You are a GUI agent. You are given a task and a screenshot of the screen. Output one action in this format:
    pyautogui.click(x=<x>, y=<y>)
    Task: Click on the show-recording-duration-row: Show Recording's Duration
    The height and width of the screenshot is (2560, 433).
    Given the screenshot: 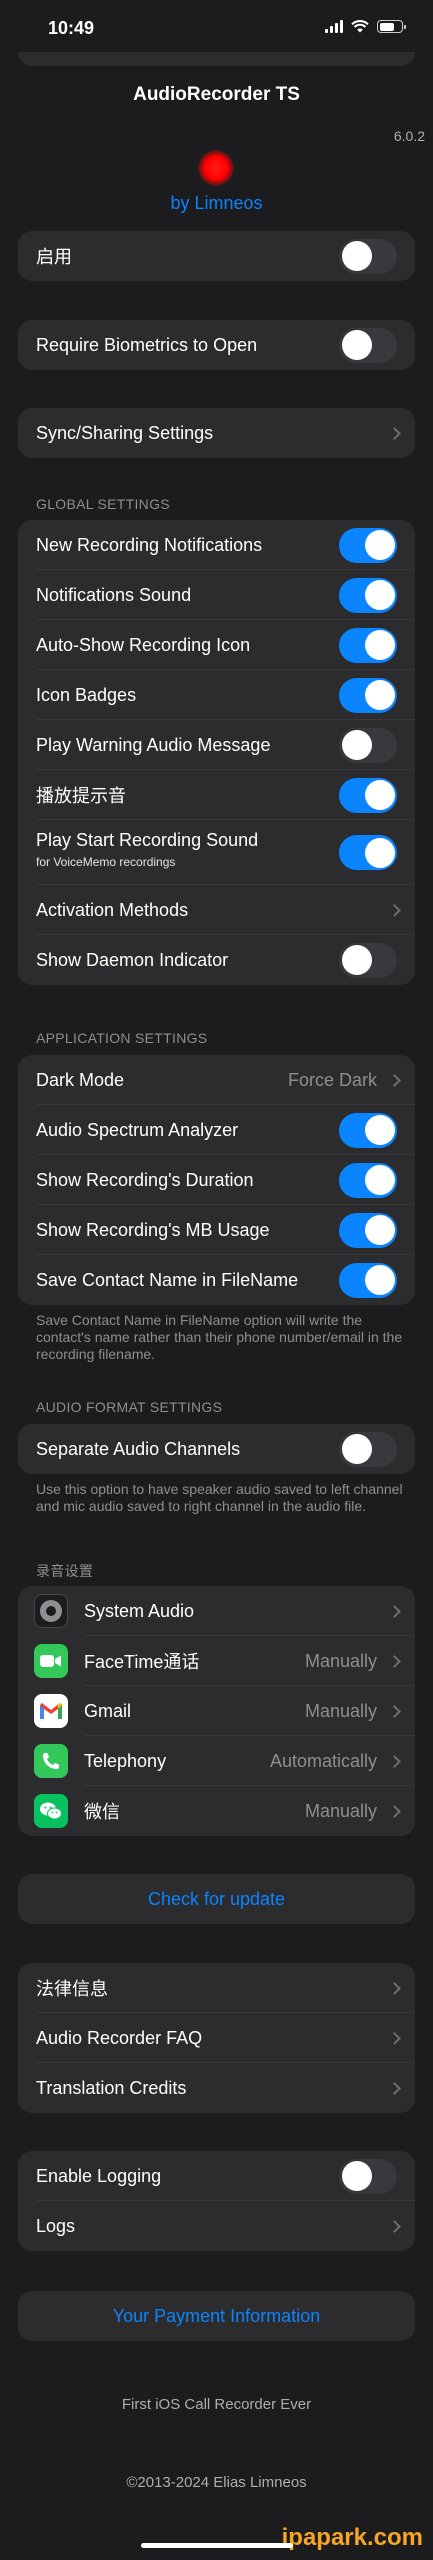 What is the action you would take?
    pyautogui.click(x=216, y=1180)
    